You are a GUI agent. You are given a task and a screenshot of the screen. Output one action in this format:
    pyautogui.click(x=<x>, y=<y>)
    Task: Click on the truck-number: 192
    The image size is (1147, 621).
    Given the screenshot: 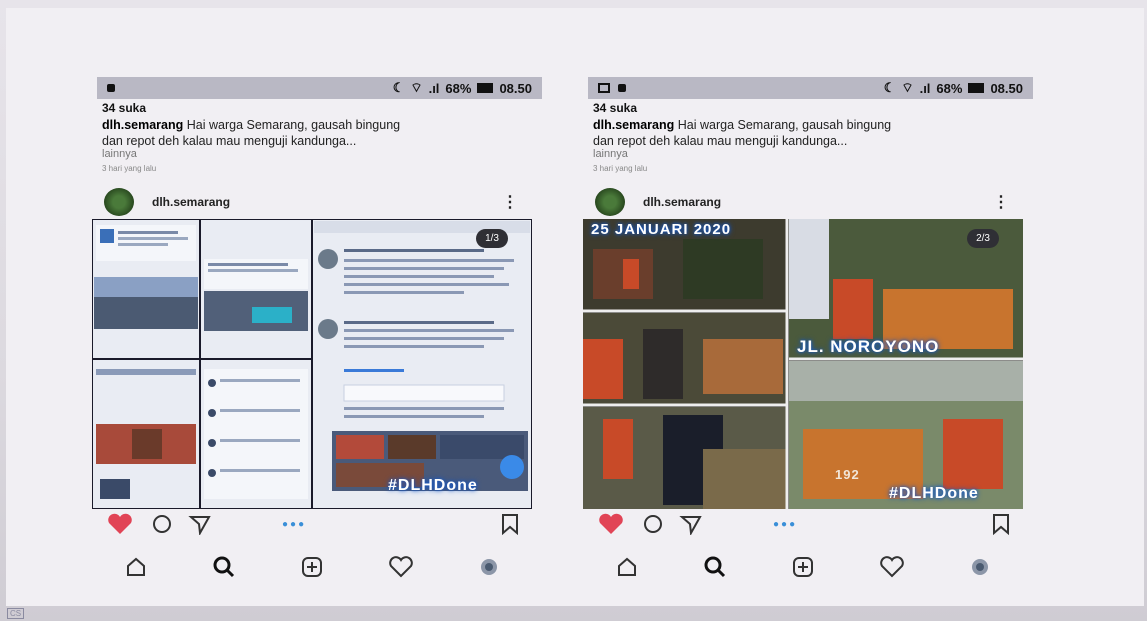 What is the action you would take?
    pyautogui.click(x=847, y=474)
    